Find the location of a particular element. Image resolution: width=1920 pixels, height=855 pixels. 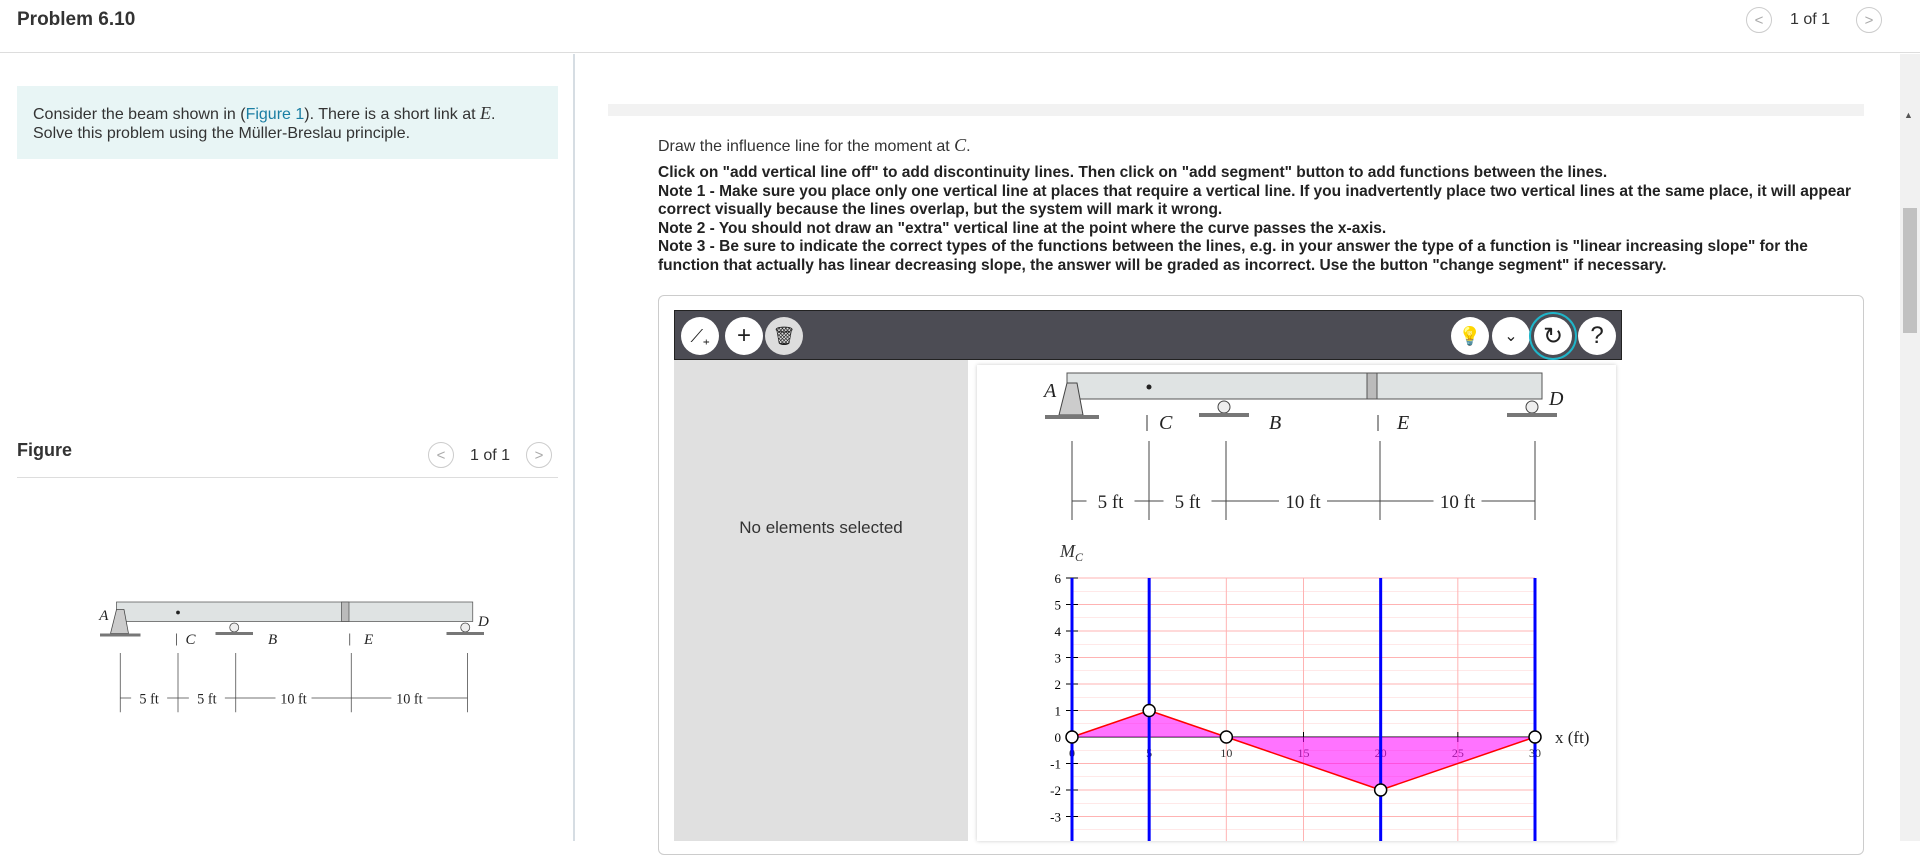

scrollbar is located at coordinates (1910, 447).